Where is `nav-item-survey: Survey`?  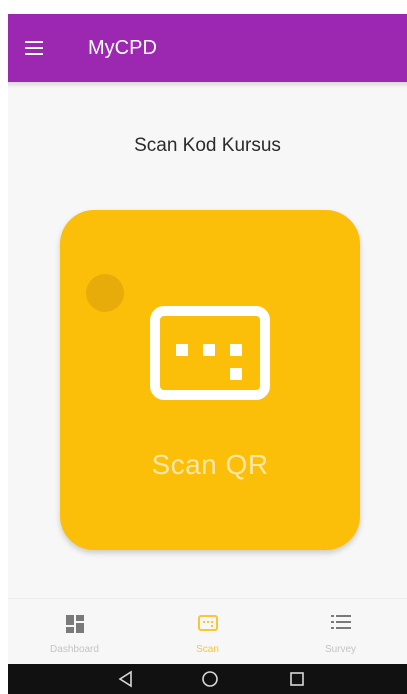 nav-item-survey: Survey is located at coordinates (340, 632).